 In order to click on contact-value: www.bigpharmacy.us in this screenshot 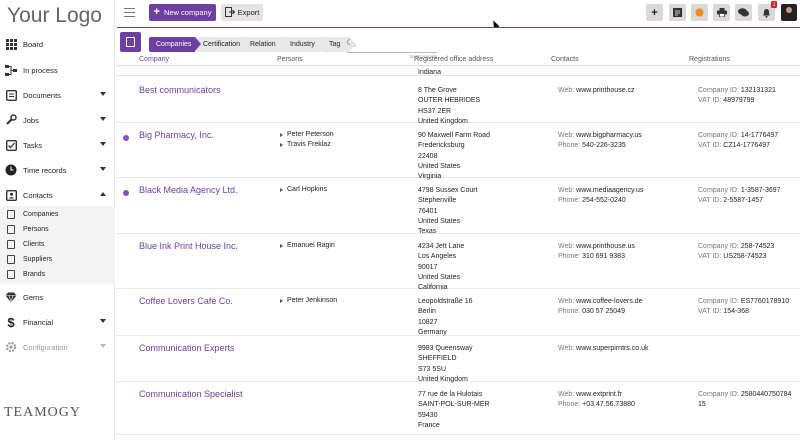, I will do `click(609, 135)`.